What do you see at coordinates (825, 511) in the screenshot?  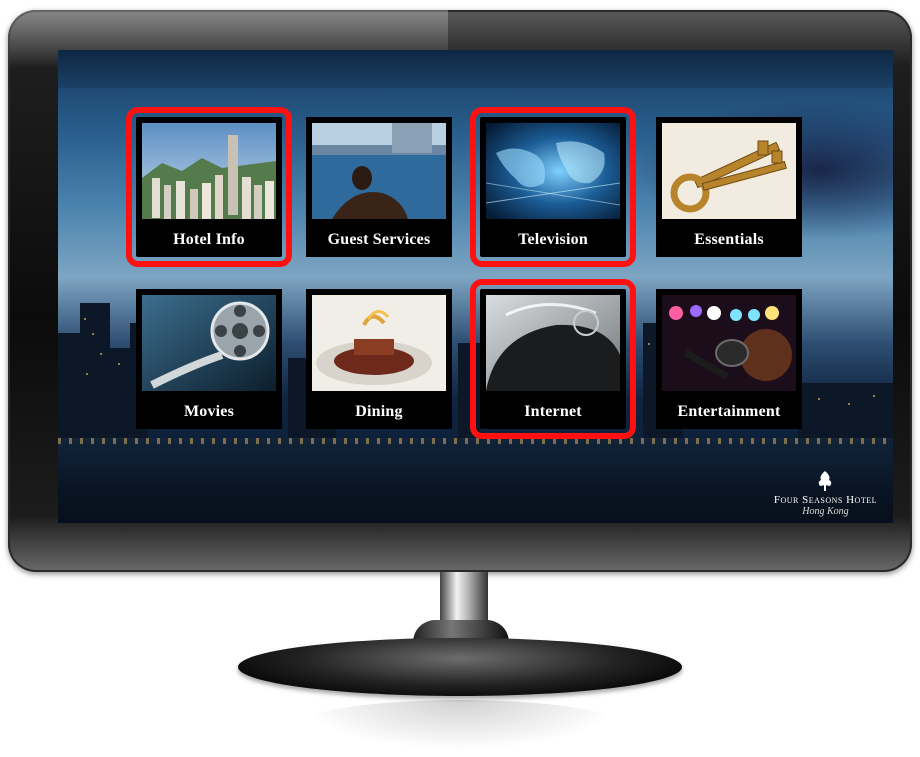 I see `logo-city: Hong Kong` at bounding box center [825, 511].